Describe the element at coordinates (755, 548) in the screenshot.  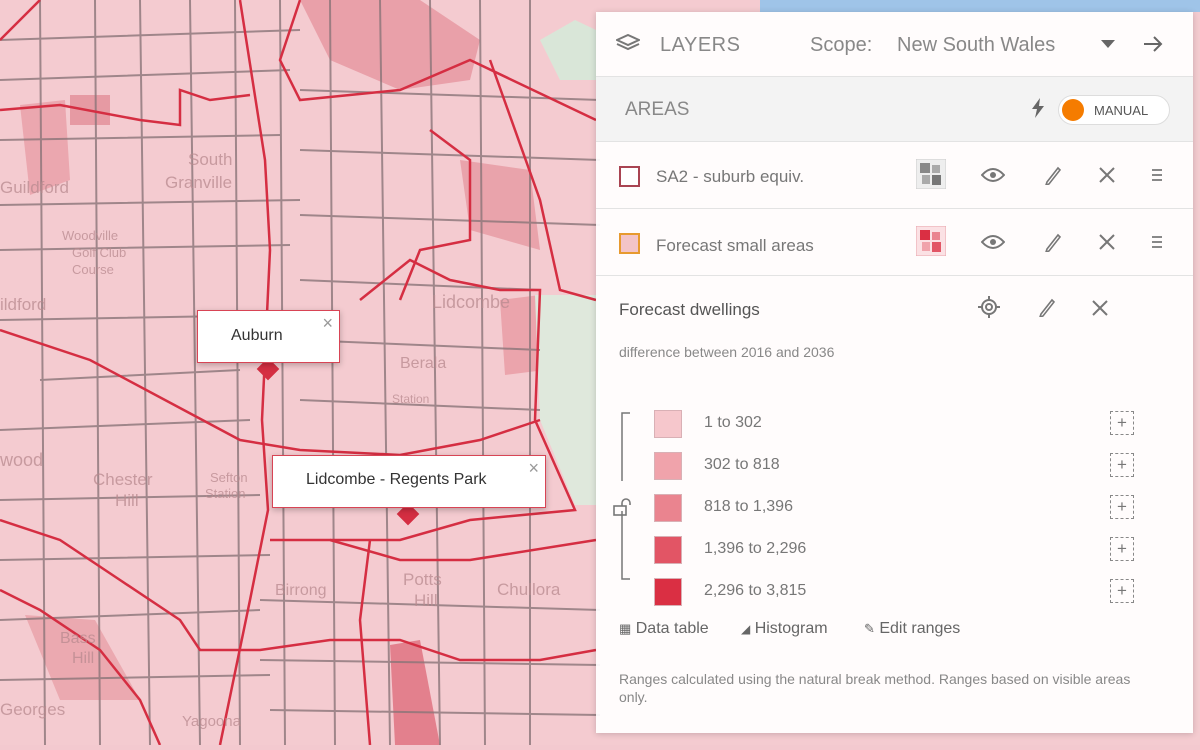
I see `range-label: 1,396 to 2,296` at that location.